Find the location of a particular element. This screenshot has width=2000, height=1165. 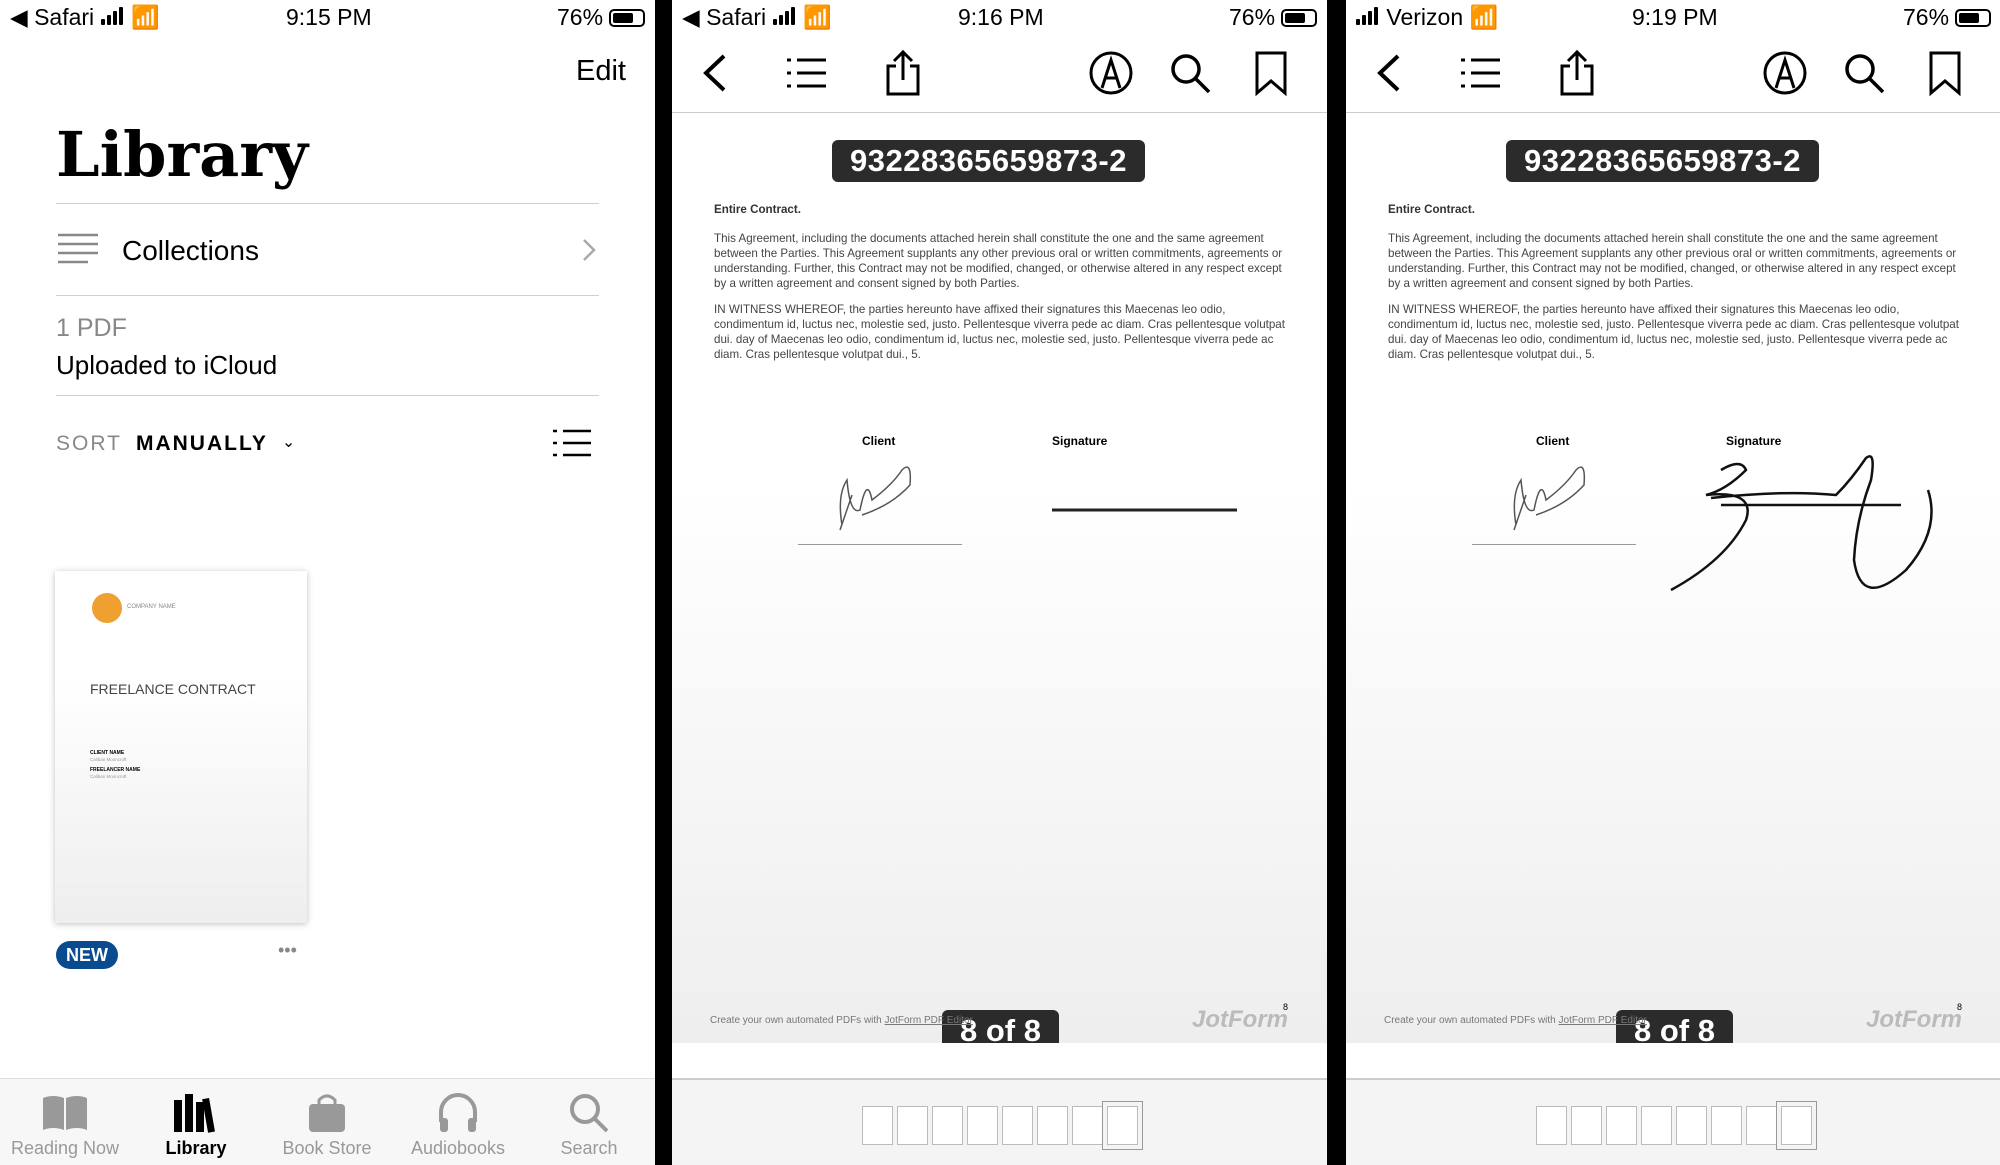

tab-search: Search is located at coordinates (589, 1123).